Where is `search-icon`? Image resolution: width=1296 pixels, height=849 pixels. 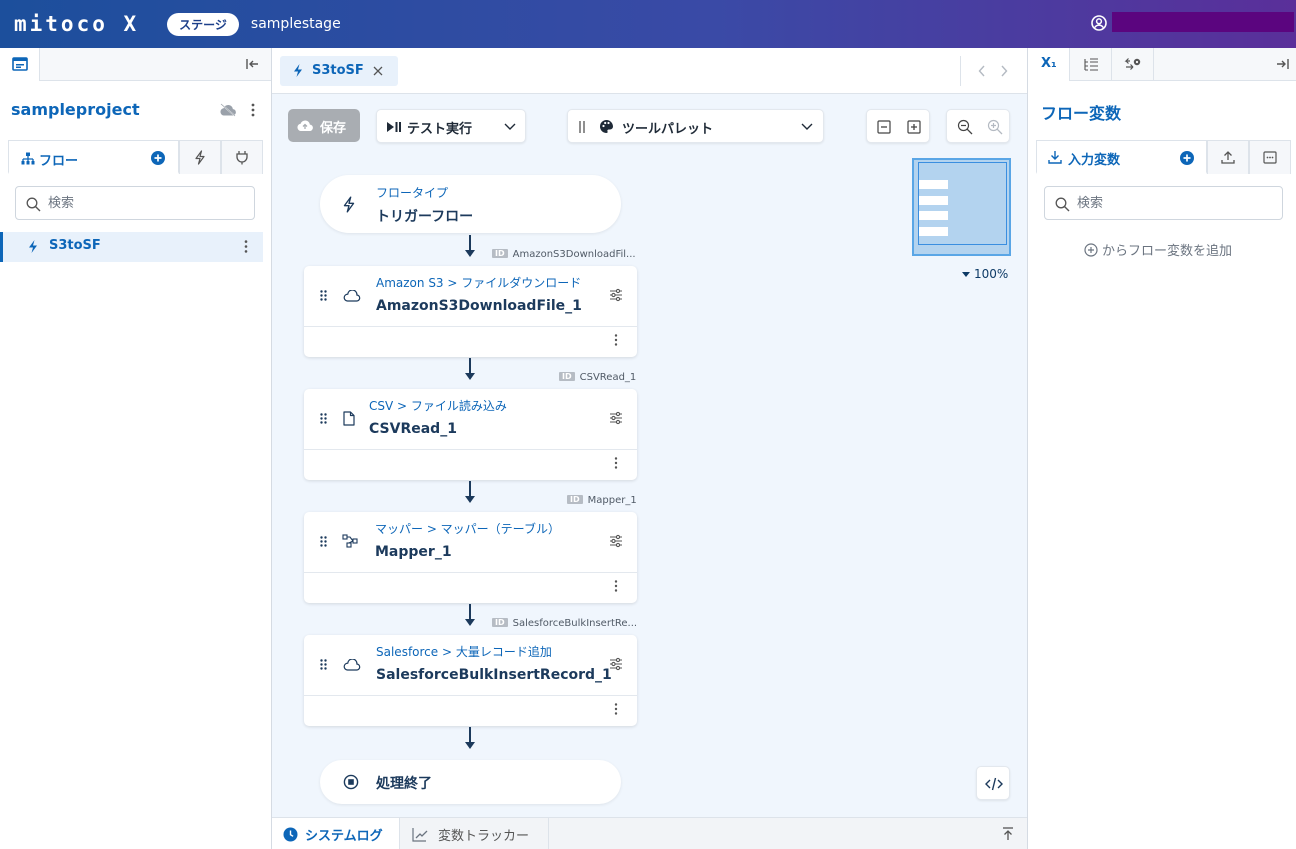
search-icon is located at coordinates (33, 204).